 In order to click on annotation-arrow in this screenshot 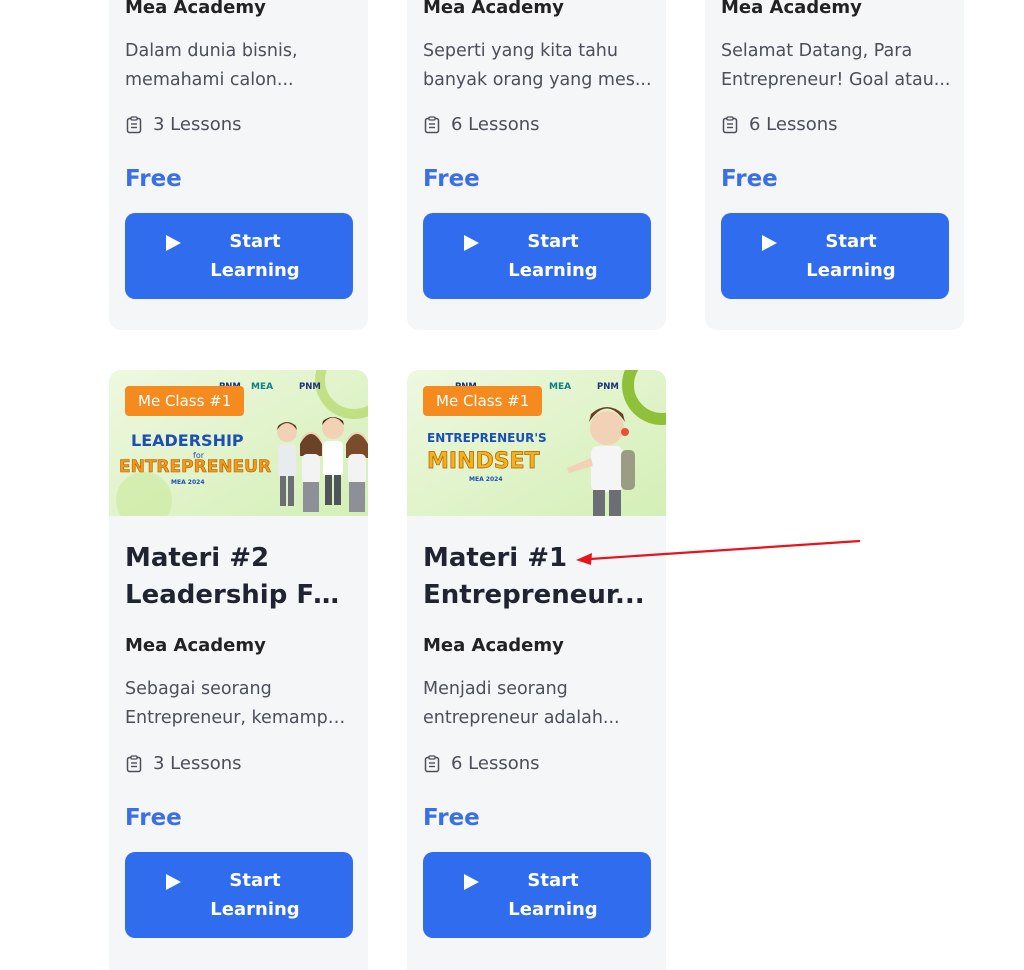, I will do `click(718, 552)`.